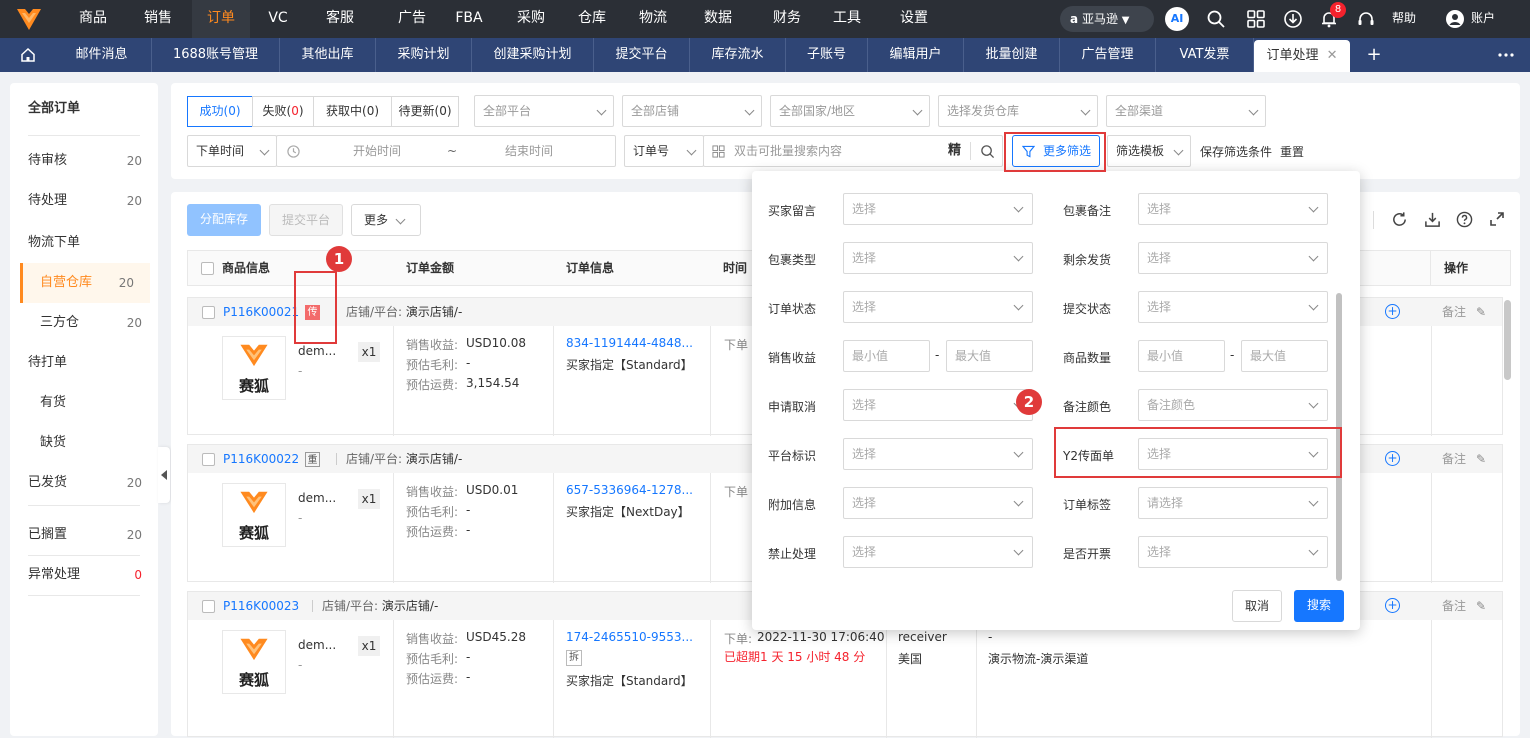 This screenshot has width=1530, height=738. Describe the element at coordinates (84, 161) in the screenshot. I see `sidebar-item: 待审核 20` at that location.